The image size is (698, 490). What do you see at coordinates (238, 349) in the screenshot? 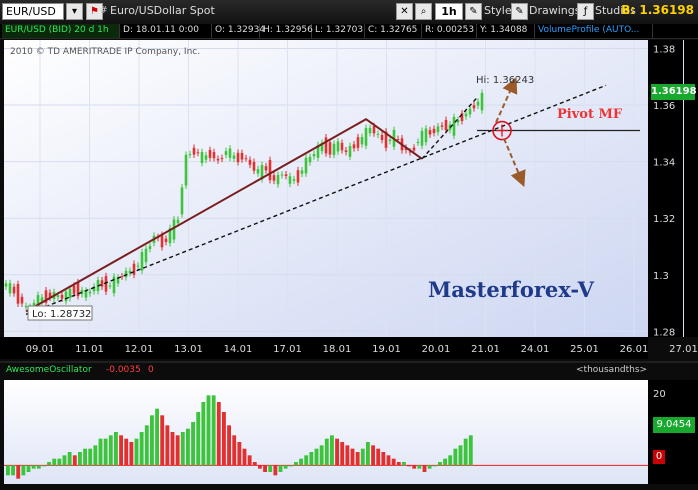
I see `time-tick-label: 14.01` at bounding box center [238, 349].